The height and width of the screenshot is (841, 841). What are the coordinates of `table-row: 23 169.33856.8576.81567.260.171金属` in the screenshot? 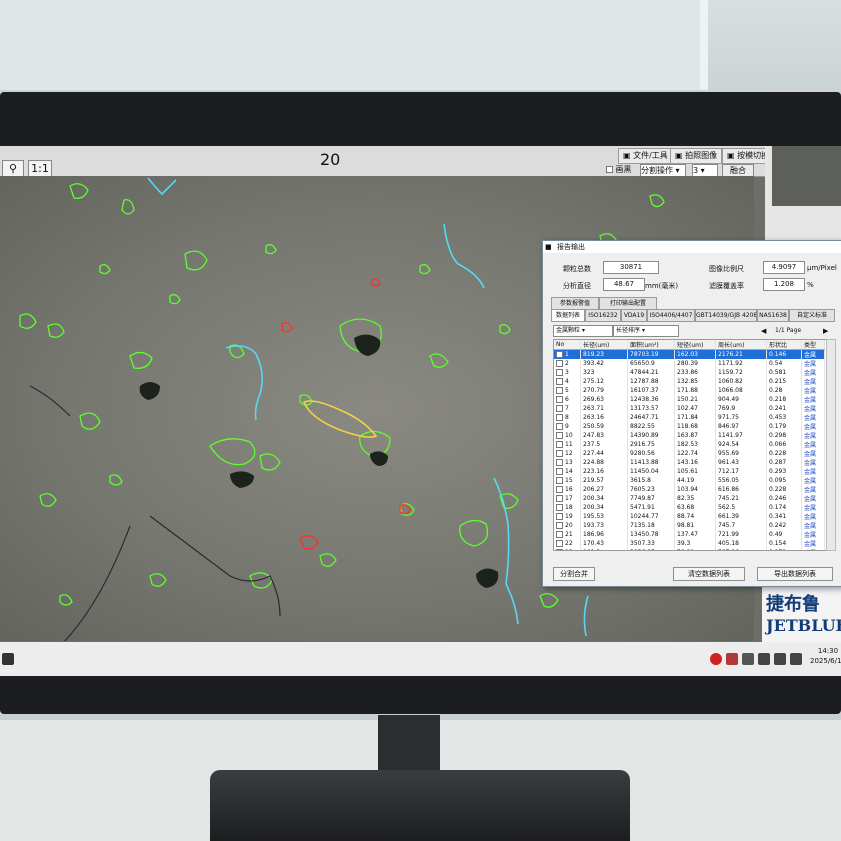 It's located at (689, 549).